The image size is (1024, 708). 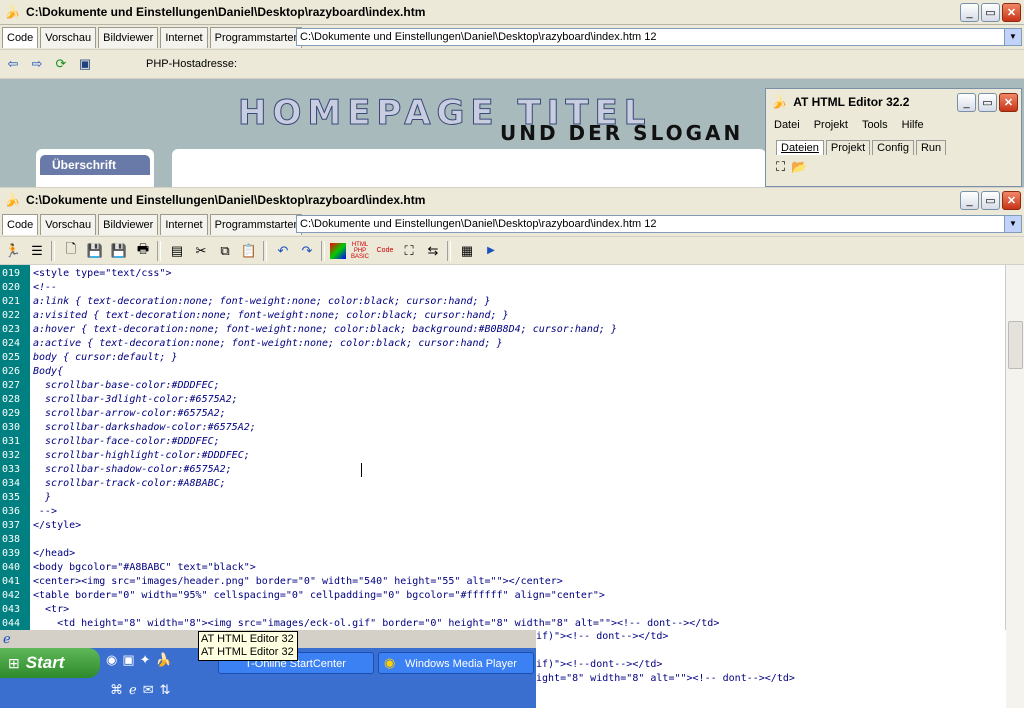 I want to click on folder-icon: 📂, so click(x=799, y=167).